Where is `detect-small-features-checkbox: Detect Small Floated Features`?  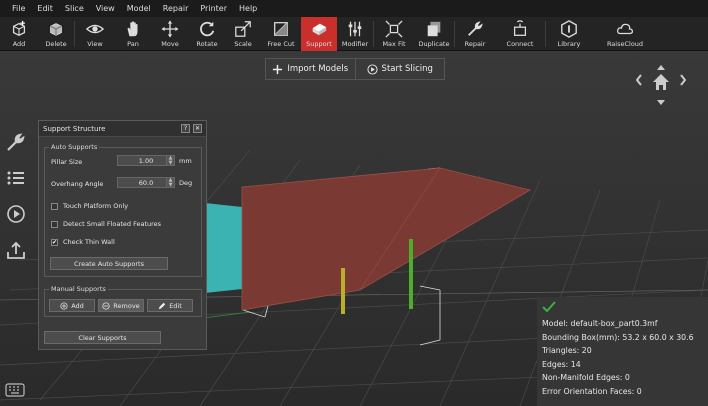 detect-small-features-checkbox: Detect Small Floated Features is located at coordinates (106, 224).